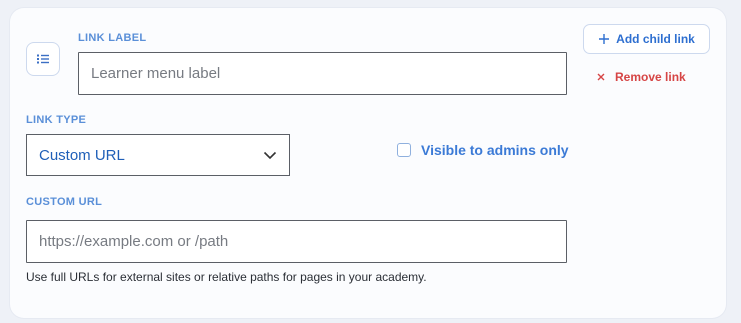 The width and height of the screenshot is (741, 323). I want to click on close-icon, so click(601, 77).